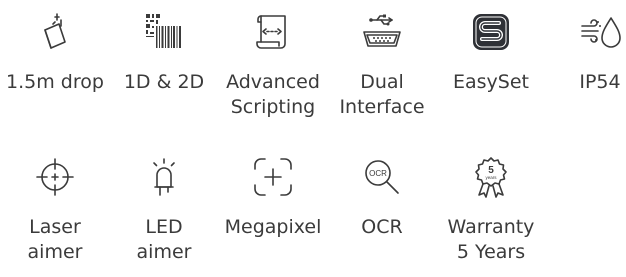  Describe the element at coordinates (55, 82) in the screenshot. I see `feature-label: 1.5m drop` at that location.